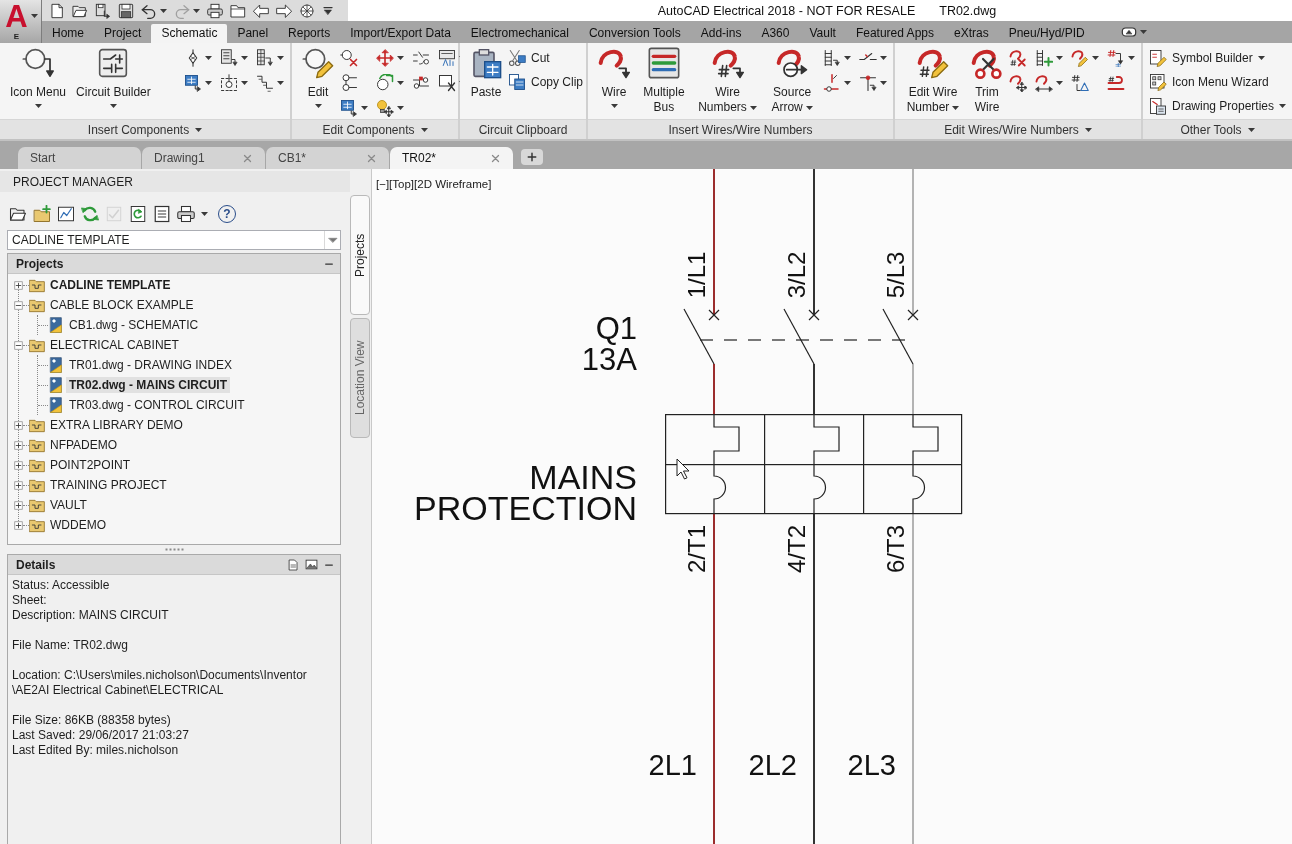 The image size is (1292, 844). What do you see at coordinates (186, 214) in the screenshot?
I see `print-icon` at bounding box center [186, 214].